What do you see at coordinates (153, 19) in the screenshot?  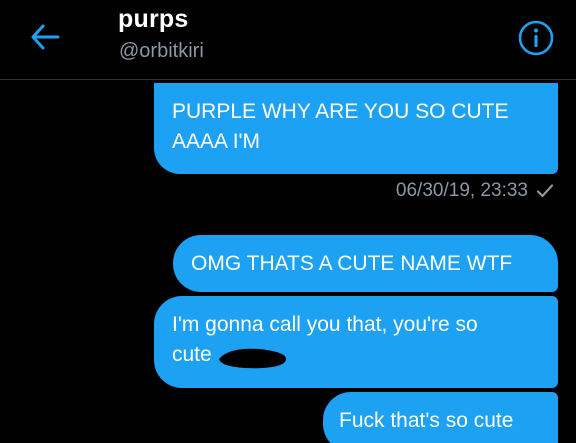 I see `conversation-title: purps` at bounding box center [153, 19].